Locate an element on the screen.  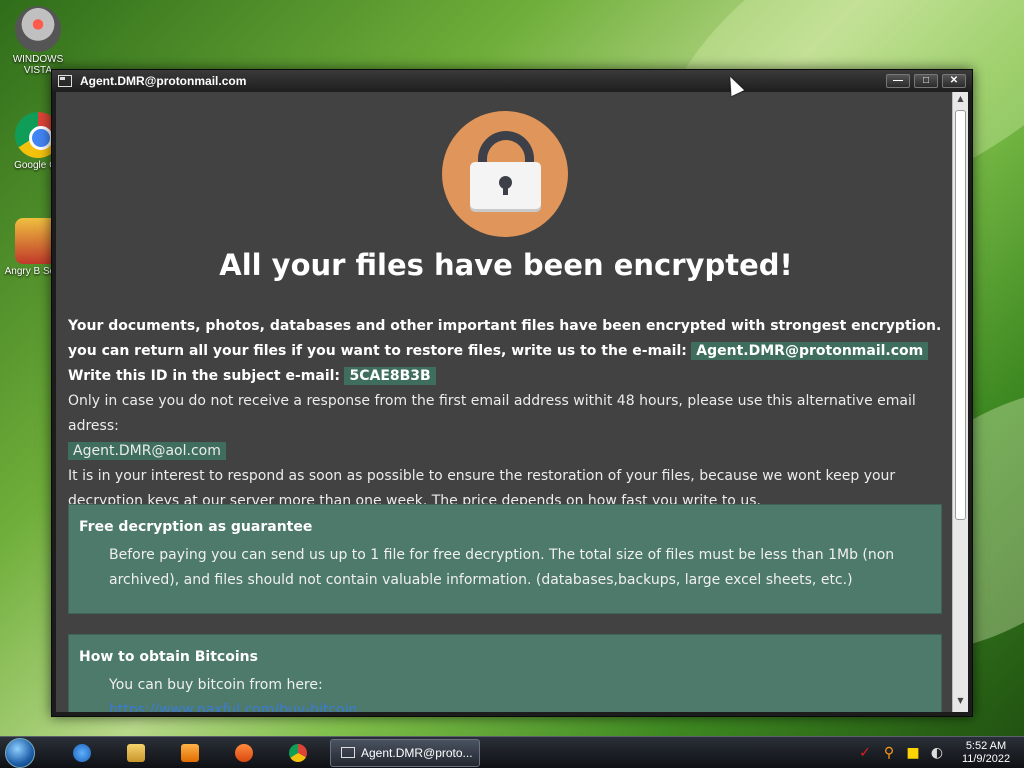
windows-vista-icon is located at coordinates (38, 29).